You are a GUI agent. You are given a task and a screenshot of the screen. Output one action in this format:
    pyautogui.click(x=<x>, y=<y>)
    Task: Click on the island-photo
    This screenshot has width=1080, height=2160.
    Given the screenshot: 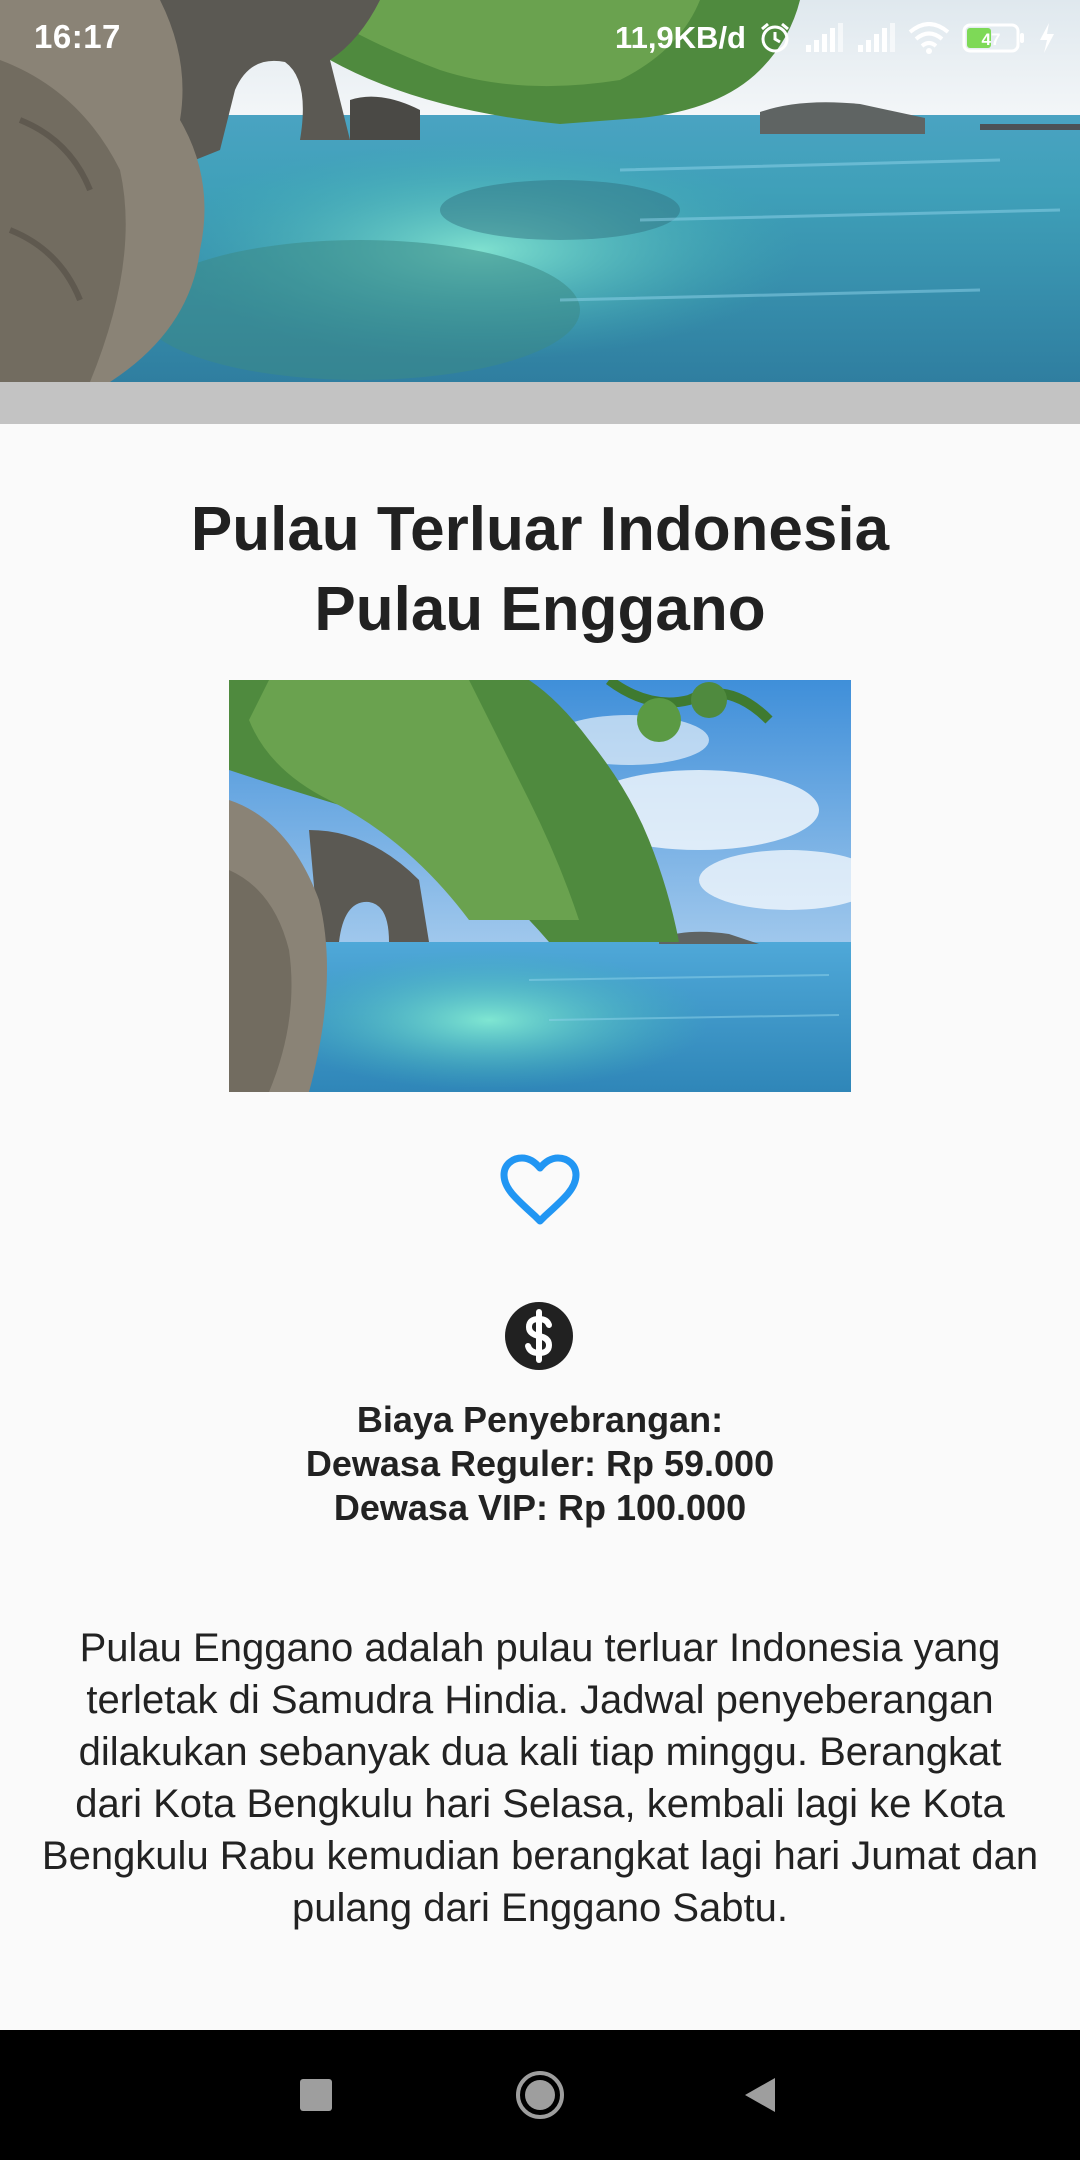 What is the action you would take?
    pyautogui.click(x=540, y=886)
    